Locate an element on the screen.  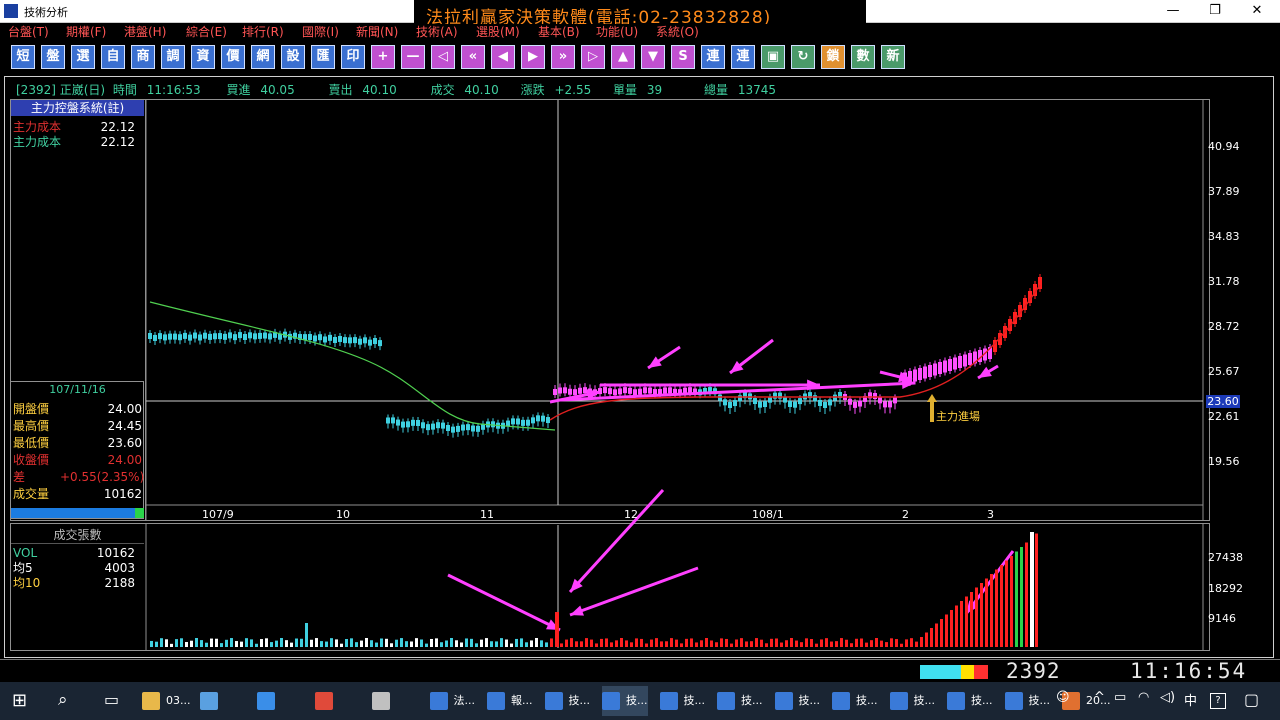
data-icon: 資 is located at coordinates (203, 57).